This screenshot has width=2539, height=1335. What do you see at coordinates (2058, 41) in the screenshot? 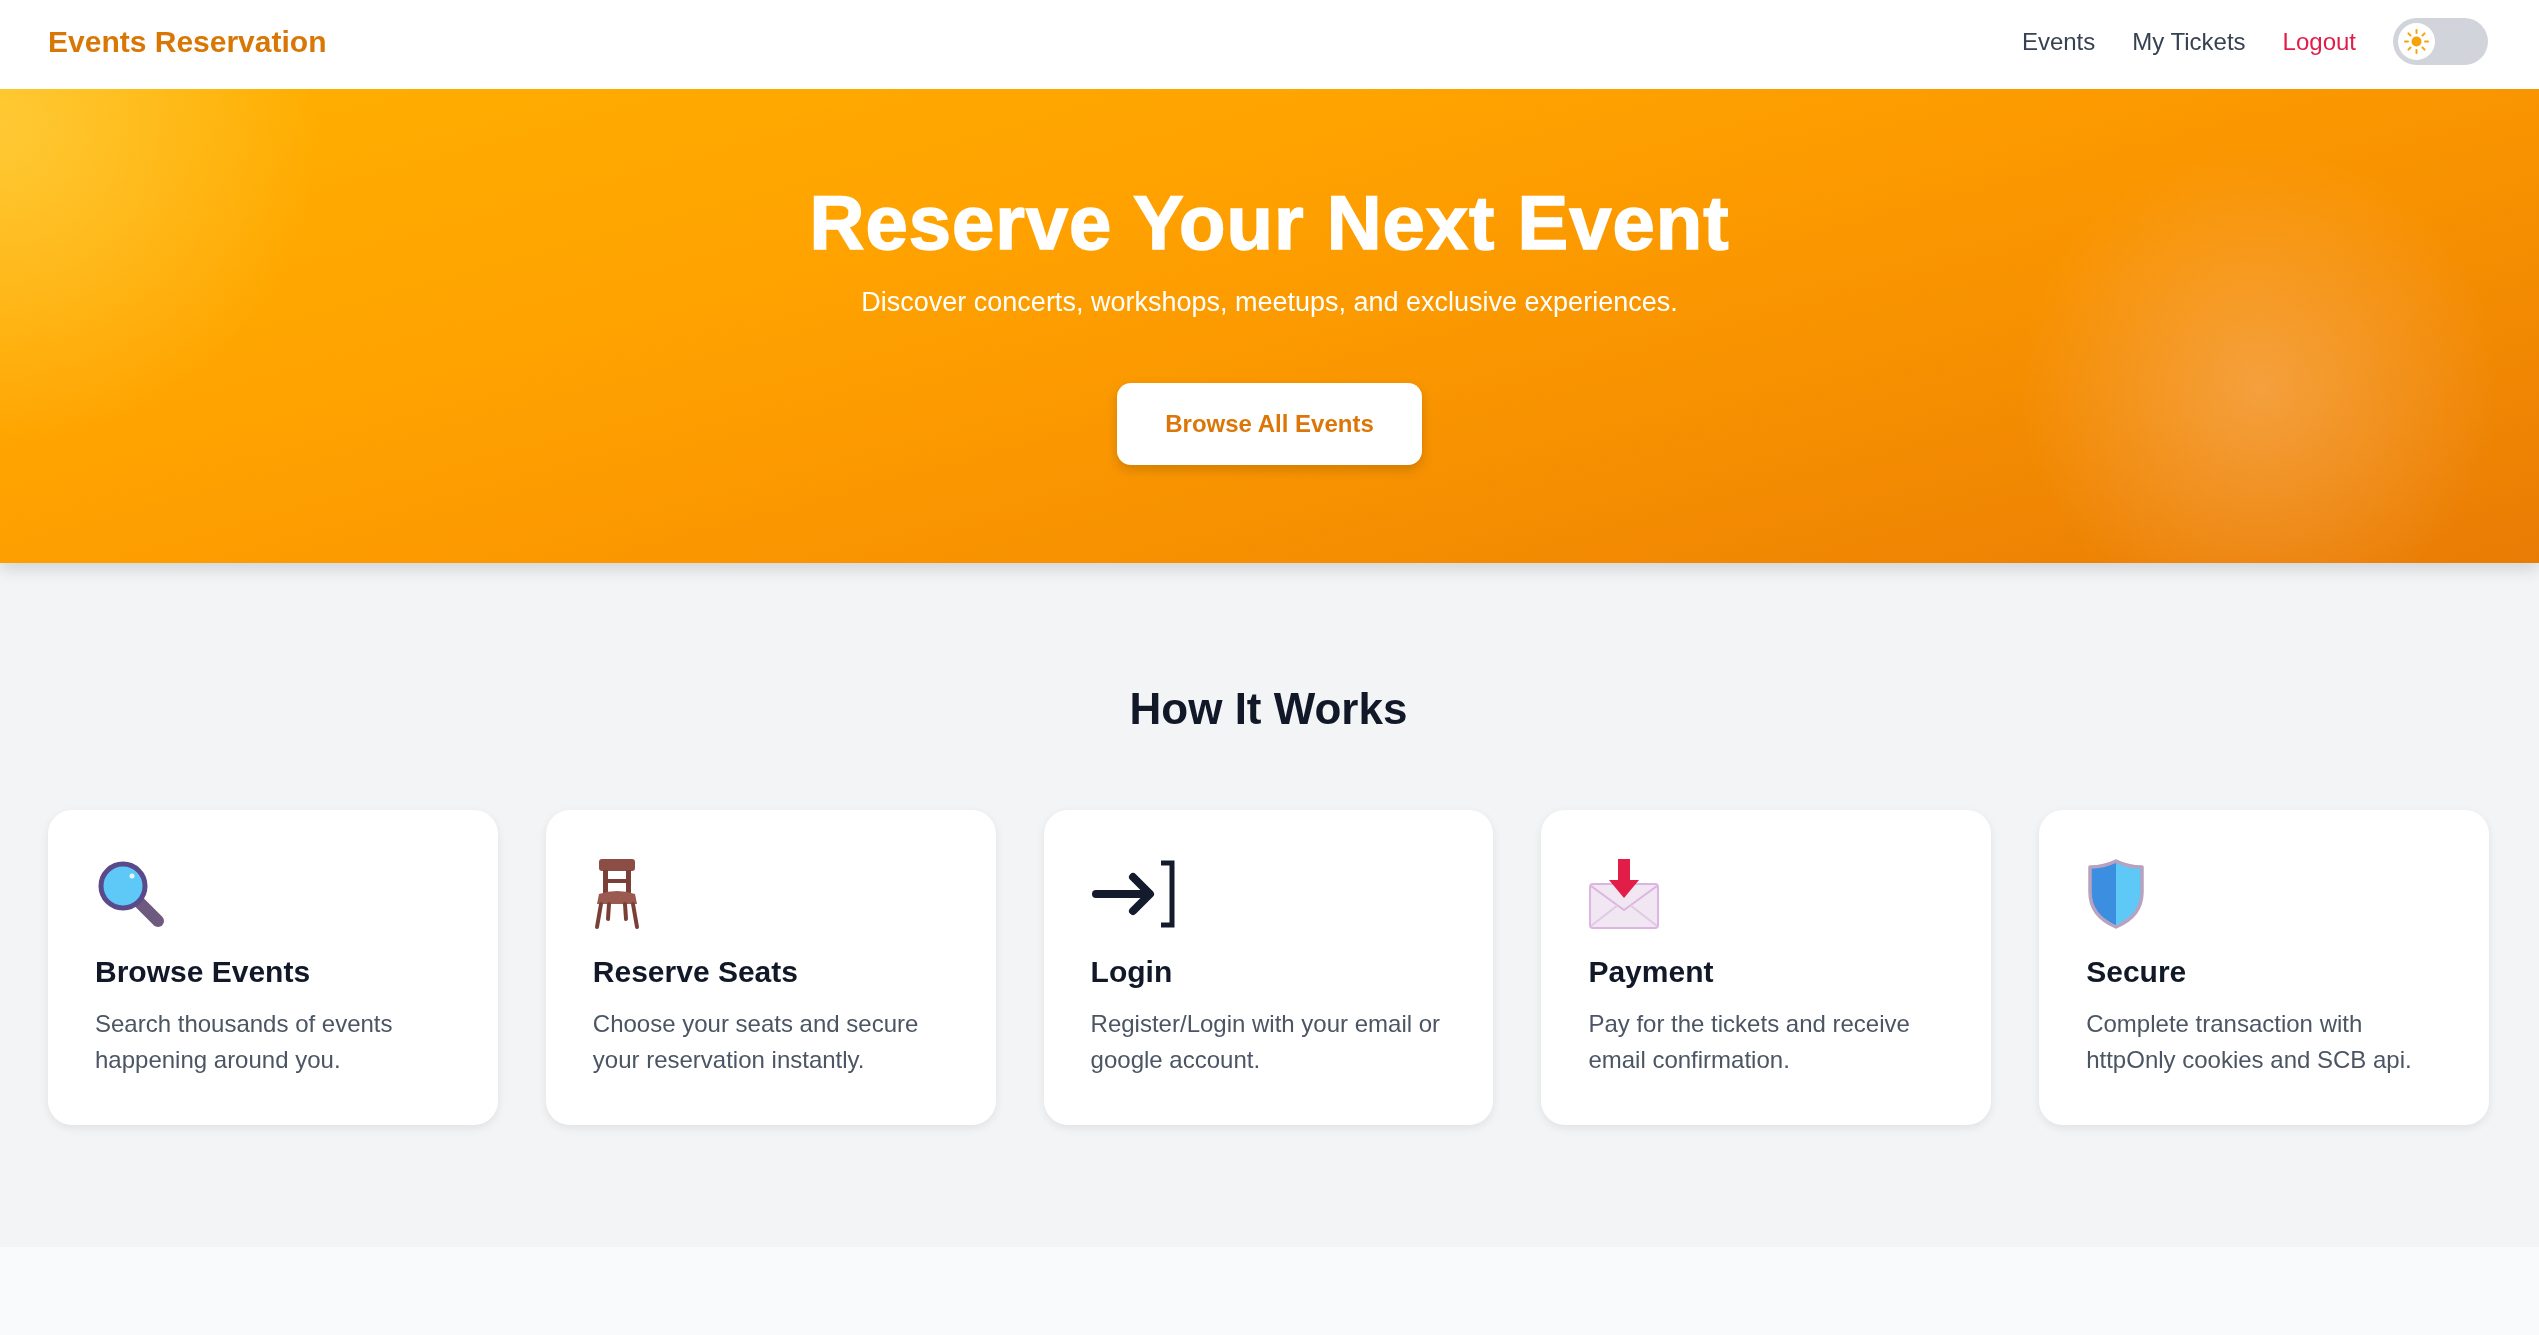
I see `nav-link: Events` at bounding box center [2058, 41].